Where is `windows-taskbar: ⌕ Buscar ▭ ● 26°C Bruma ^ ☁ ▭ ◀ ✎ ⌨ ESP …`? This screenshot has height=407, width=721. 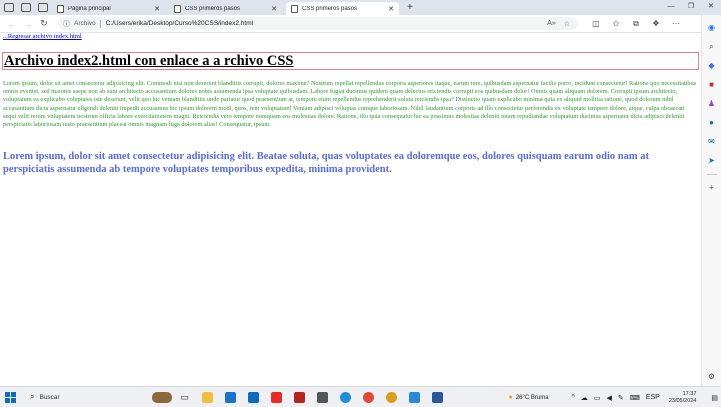
windows-taskbar: ⌕ Buscar ▭ ● 26°C Bruma ^ ☁ ▭ ◀ ✎ ⌨ ESP … is located at coordinates (360, 396).